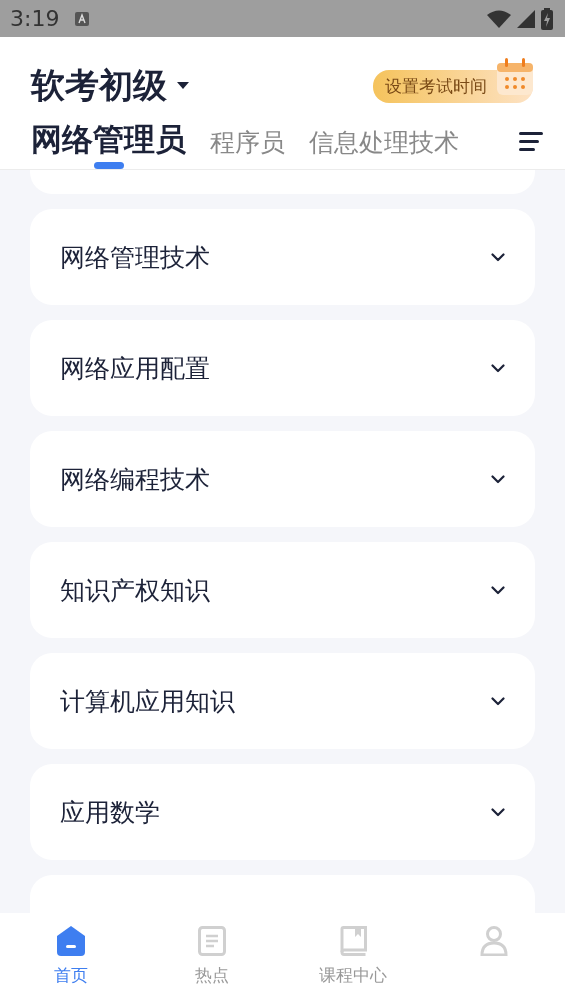 This screenshot has width=565, height=1004. What do you see at coordinates (282, 479) in the screenshot?
I see `section-row: 网络编程技术` at bounding box center [282, 479].